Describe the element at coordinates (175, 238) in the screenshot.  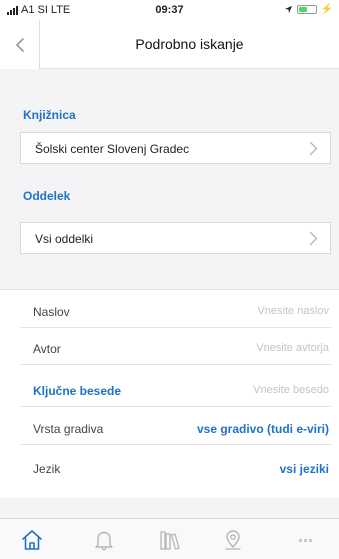
I see `department-select: Vsi oddelki` at that location.